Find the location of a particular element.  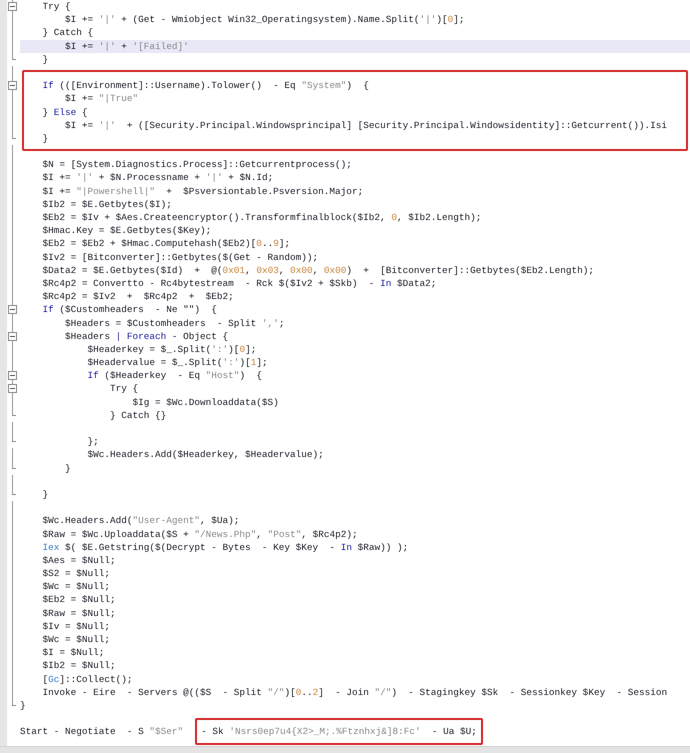

code-line: $Raw = $Null; is located at coordinates (79, 613).